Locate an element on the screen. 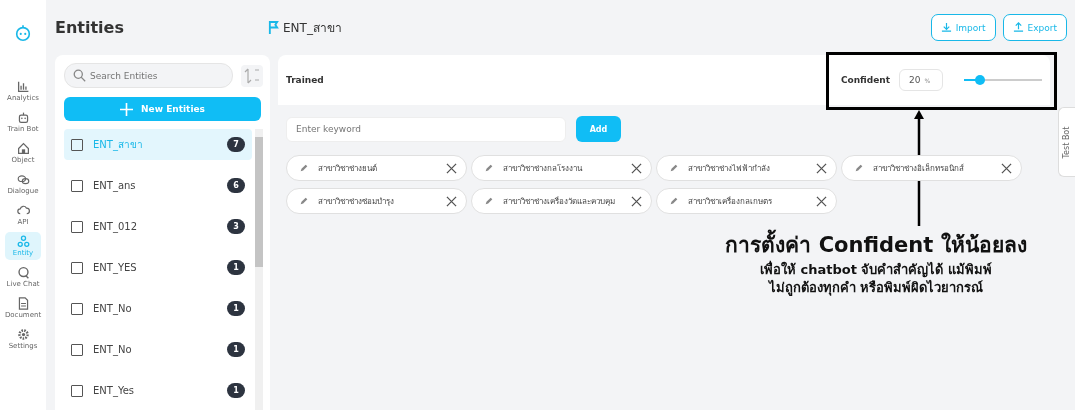  plus-icon is located at coordinates (127, 109).